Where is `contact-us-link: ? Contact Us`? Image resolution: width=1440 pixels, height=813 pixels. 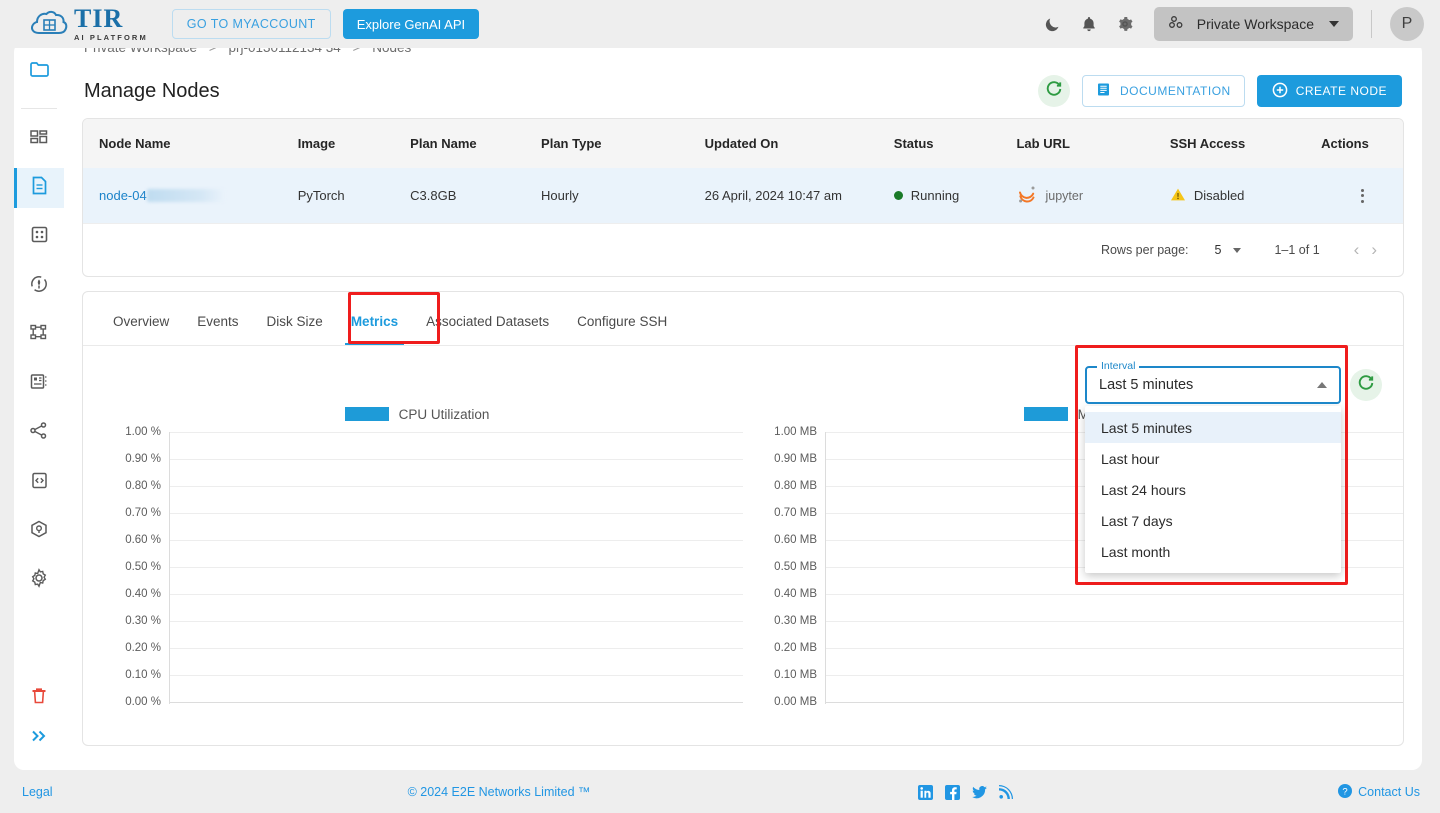
contact-us-link: ? Contact Us is located at coordinates (1379, 792).